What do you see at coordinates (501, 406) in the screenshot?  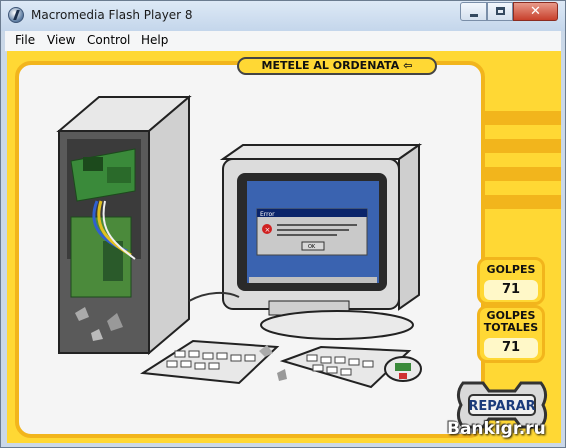 I see `repair-label: REPARAR` at bounding box center [501, 406].